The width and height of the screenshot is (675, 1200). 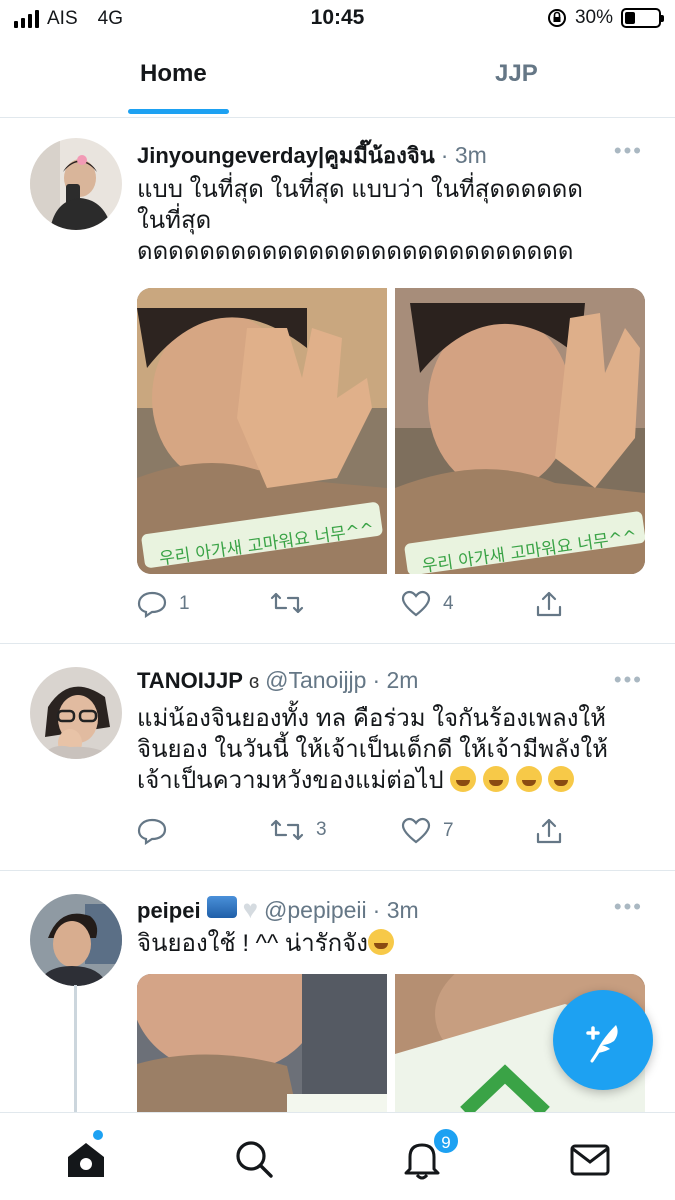 What do you see at coordinates (448, 830) in the screenshot?
I see `like-count: 7` at bounding box center [448, 830].